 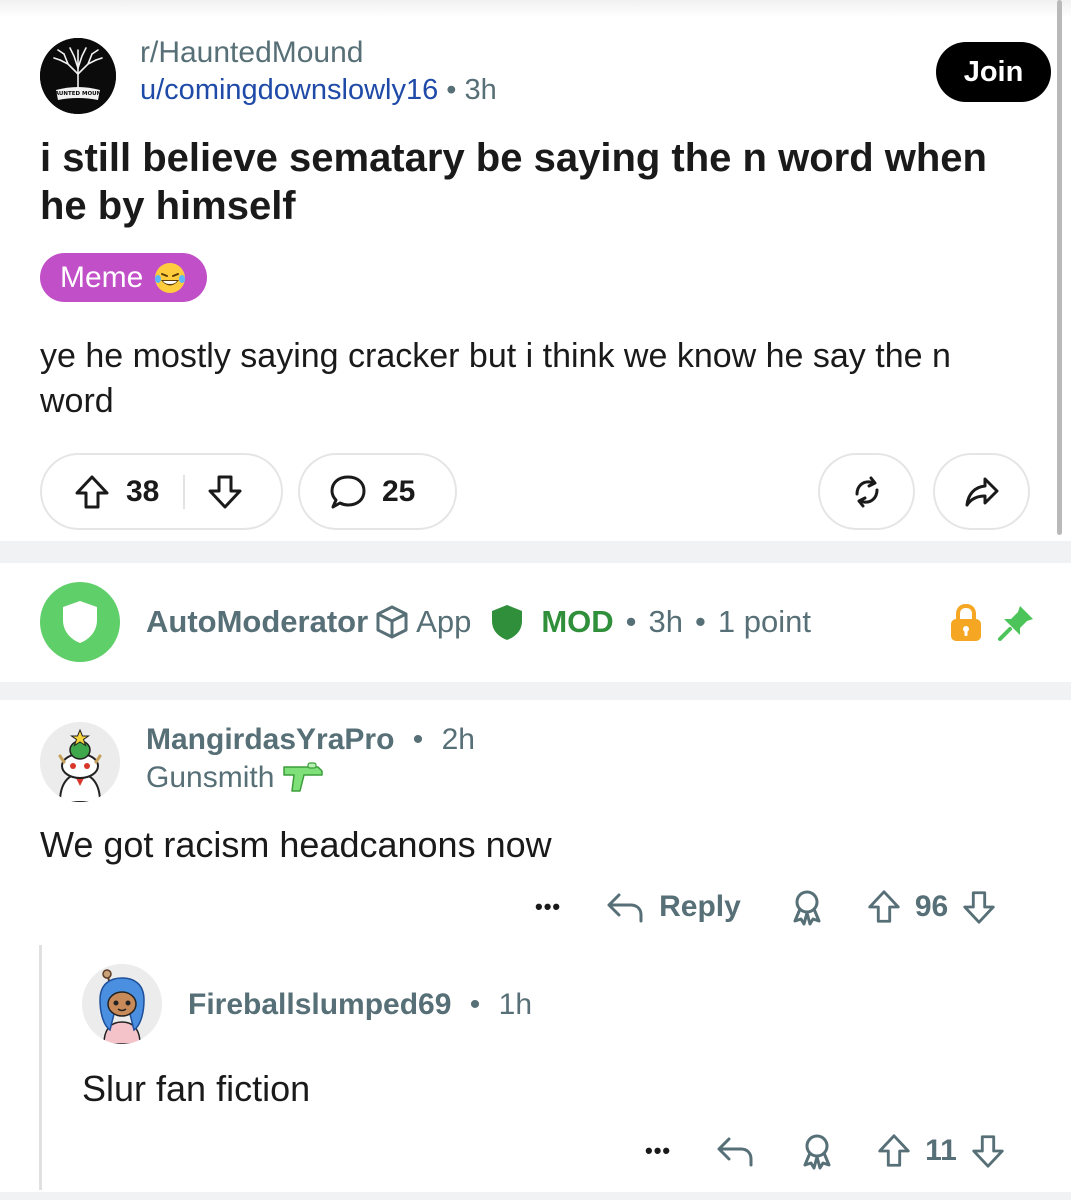 What do you see at coordinates (40, 1067) in the screenshot?
I see `thread-line` at bounding box center [40, 1067].